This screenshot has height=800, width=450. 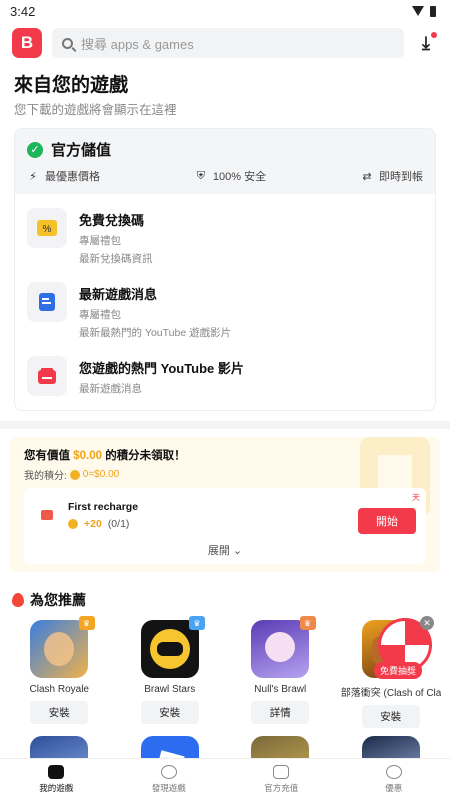 What do you see at coordinates (170, 672) in the screenshot?
I see `app-card: ♛ Brawl Stars 安裝` at bounding box center [170, 672].